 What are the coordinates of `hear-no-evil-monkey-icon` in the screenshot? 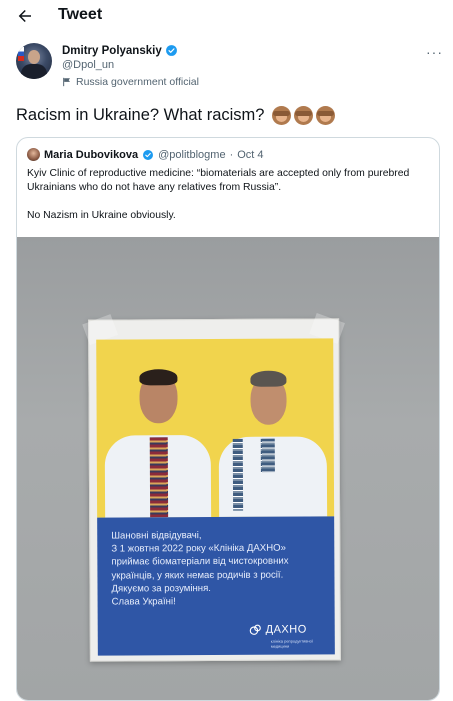 It's located at (304, 115).